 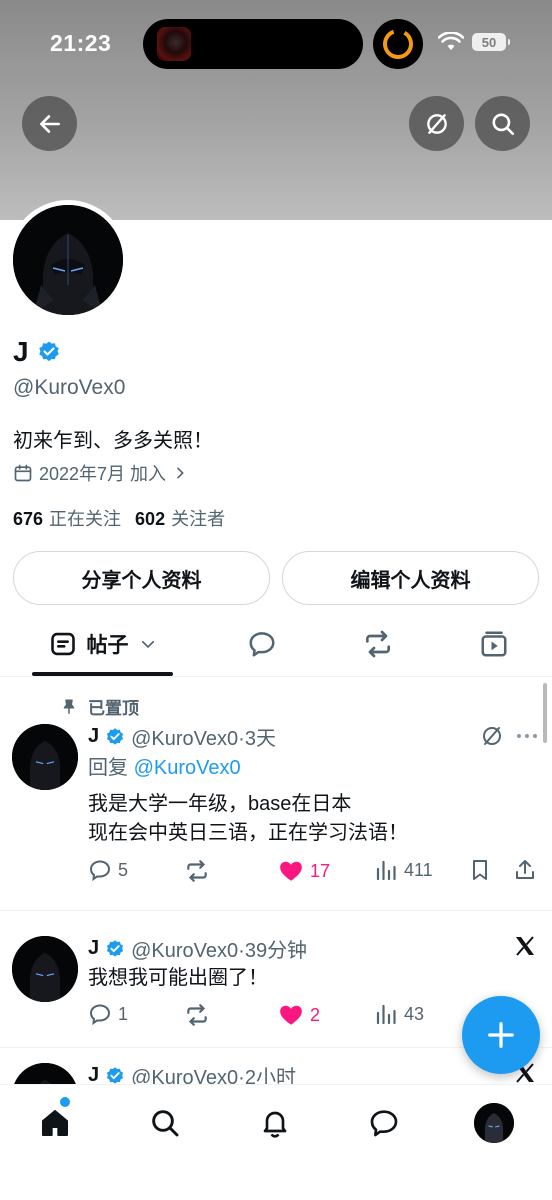 What do you see at coordinates (69, 387) in the screenshot?
I see `profile-handle: @KuroVex0` at bounding box center [69, 387].